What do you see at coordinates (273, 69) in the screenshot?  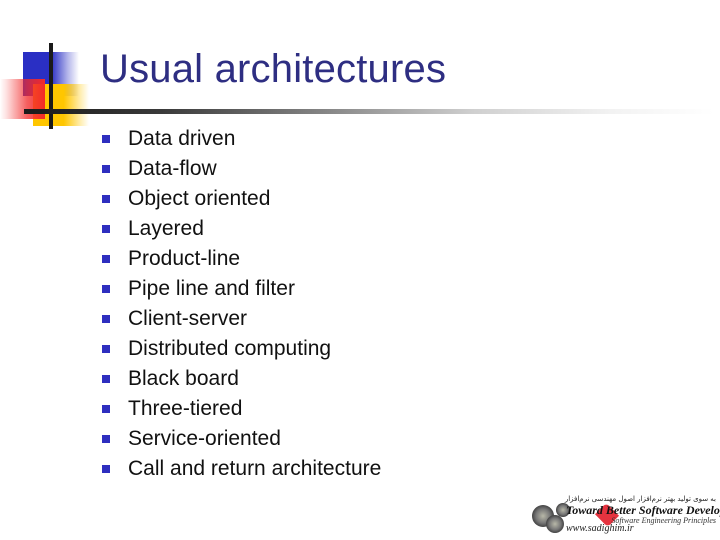 I see `slide-title: Usual architectures` at bounding box center [273, 69].